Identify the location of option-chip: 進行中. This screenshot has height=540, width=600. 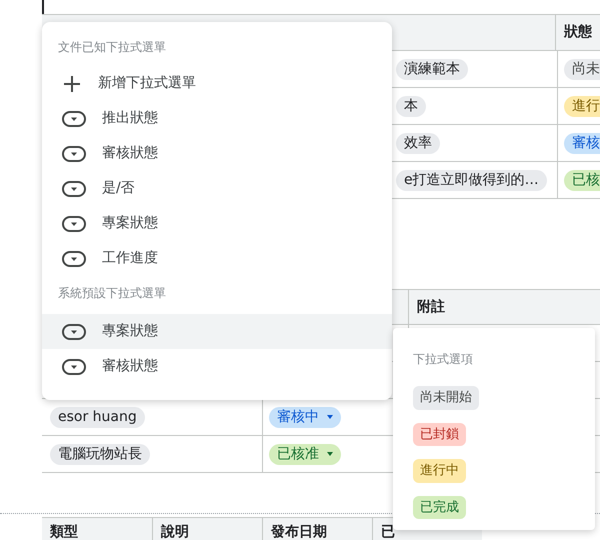
(439, 470).